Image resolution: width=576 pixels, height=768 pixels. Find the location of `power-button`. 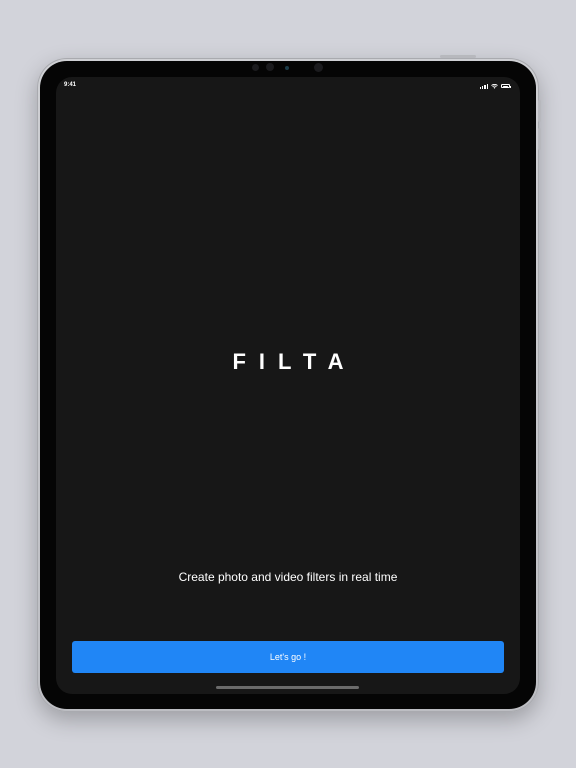

power-button is located at coordinates (458, 56).